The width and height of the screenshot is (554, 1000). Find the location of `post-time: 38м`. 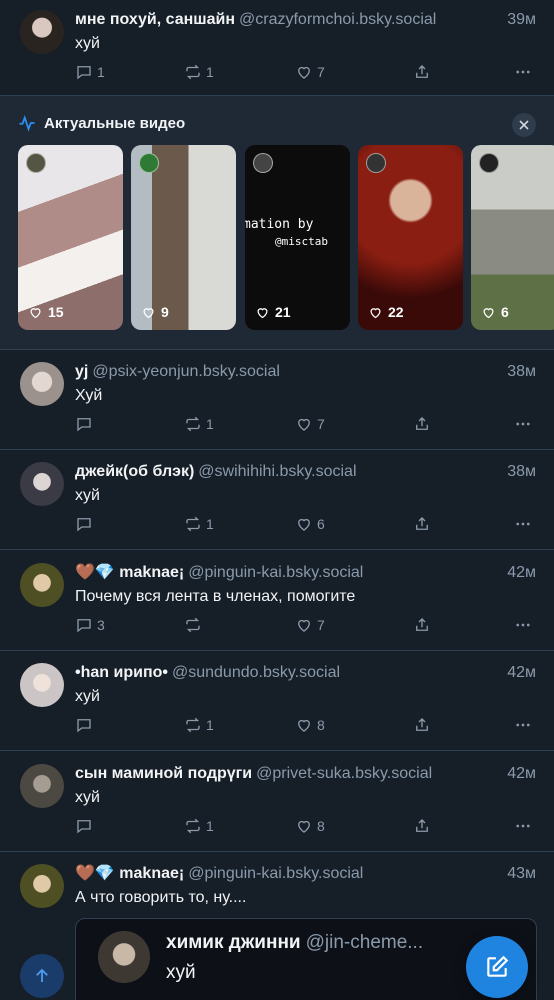

post-time: 38м is located at coordinates (521, 471).